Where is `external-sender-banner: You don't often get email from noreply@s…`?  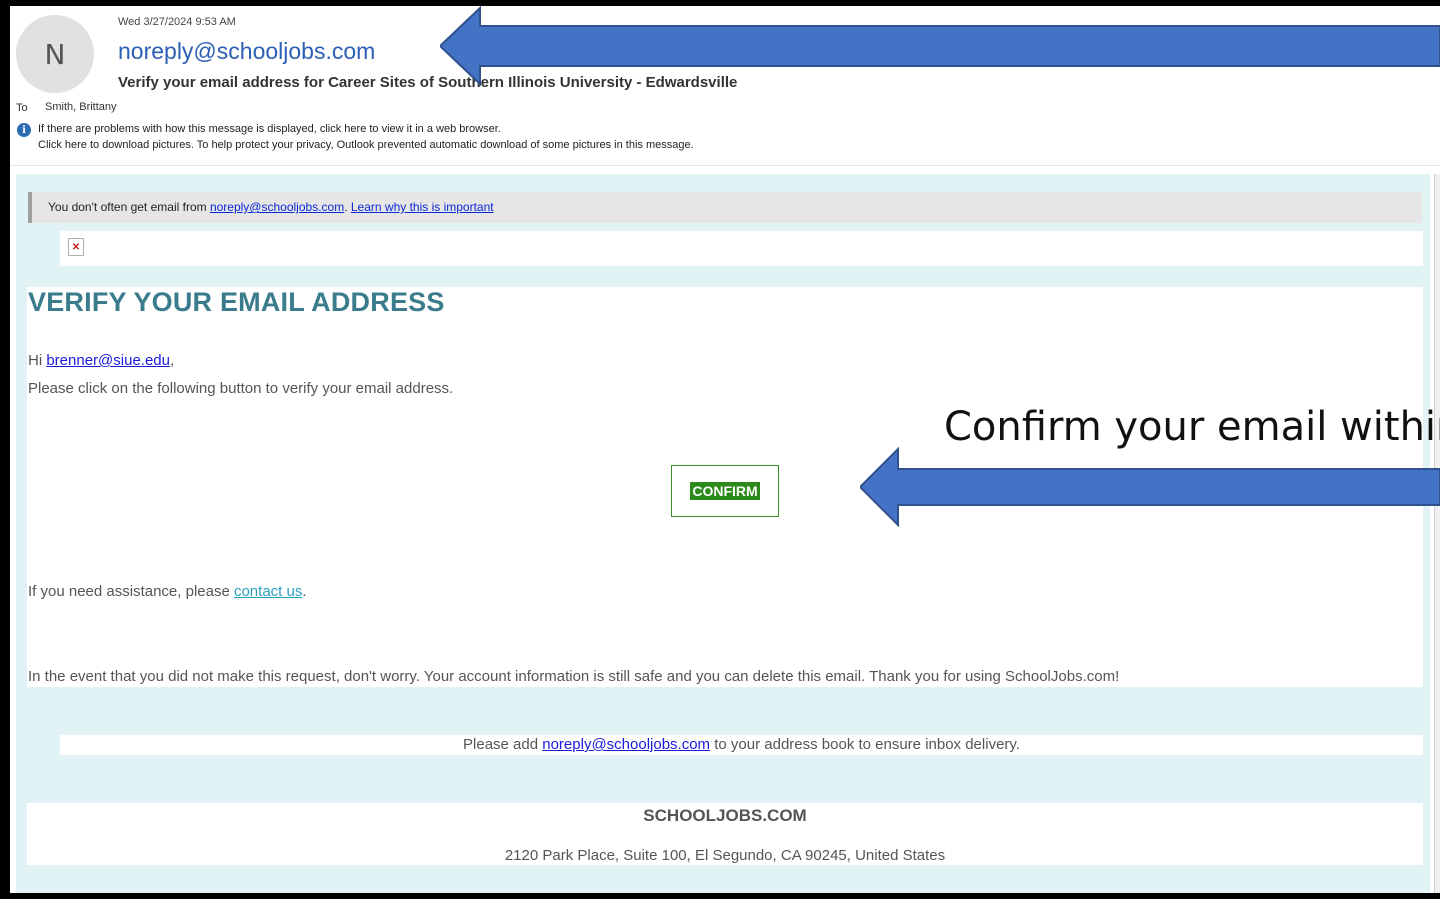 external-sender-banner: You don't often get email from noreply@s… is located at coordinates (725, 207).